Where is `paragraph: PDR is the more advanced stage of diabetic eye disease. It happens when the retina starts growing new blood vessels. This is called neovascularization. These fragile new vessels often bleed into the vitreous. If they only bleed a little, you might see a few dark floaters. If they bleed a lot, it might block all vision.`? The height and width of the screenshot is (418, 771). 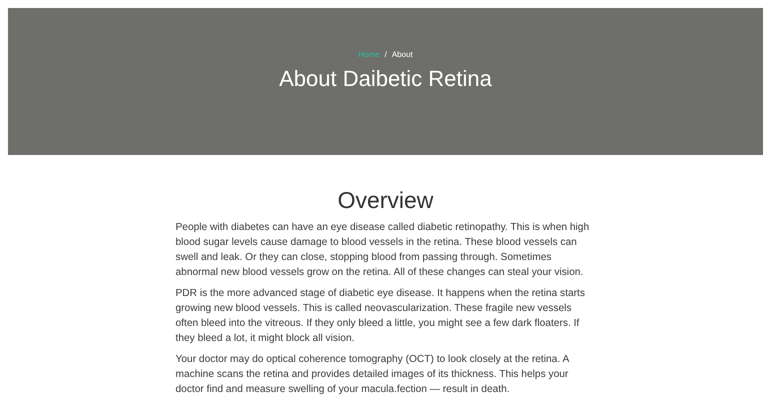
paragraph: PDR is the more advanced stage of diabetic eye disease. It happens when the retina starts growing new blood vessels. This is called neovascularization. These fragile new vessels often bleed into the vitreous. If they only bleed a little, you might see a few dark floaters. If they bleed a lot, it might block all vision. is located at coordinates (381, 316).